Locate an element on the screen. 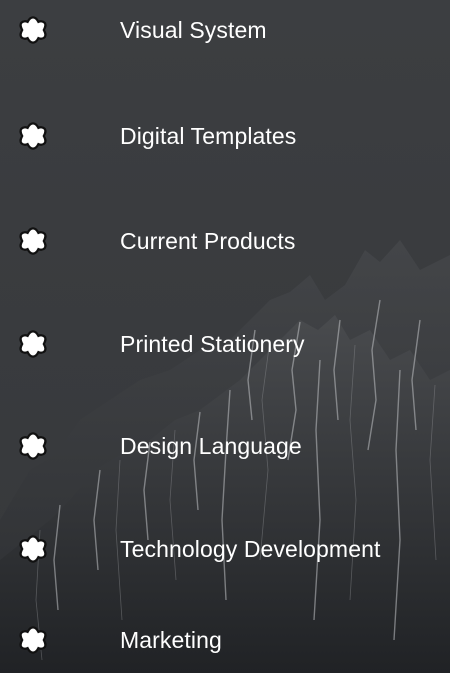 The height and width of the screenshot is (673, 450). menu-item-label: Technology Development is located at coordinates (250, 549).